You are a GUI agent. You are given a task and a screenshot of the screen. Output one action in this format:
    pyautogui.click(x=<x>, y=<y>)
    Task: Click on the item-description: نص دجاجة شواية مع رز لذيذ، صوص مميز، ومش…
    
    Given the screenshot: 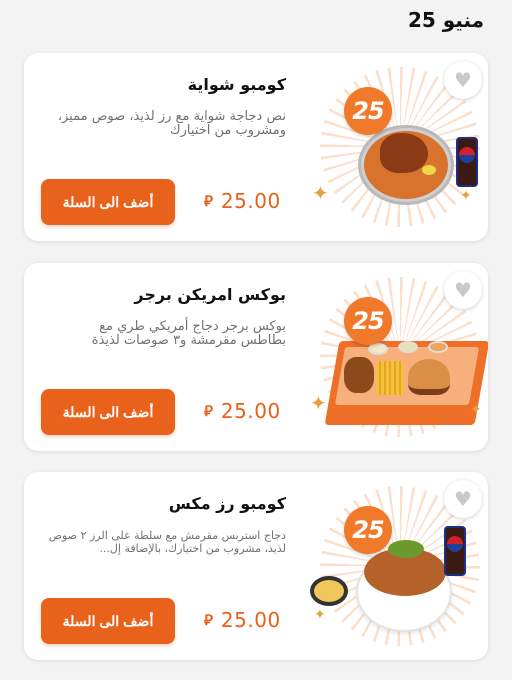 What is the action you would take?
    pyautogui.click(x=171, y=123)
    